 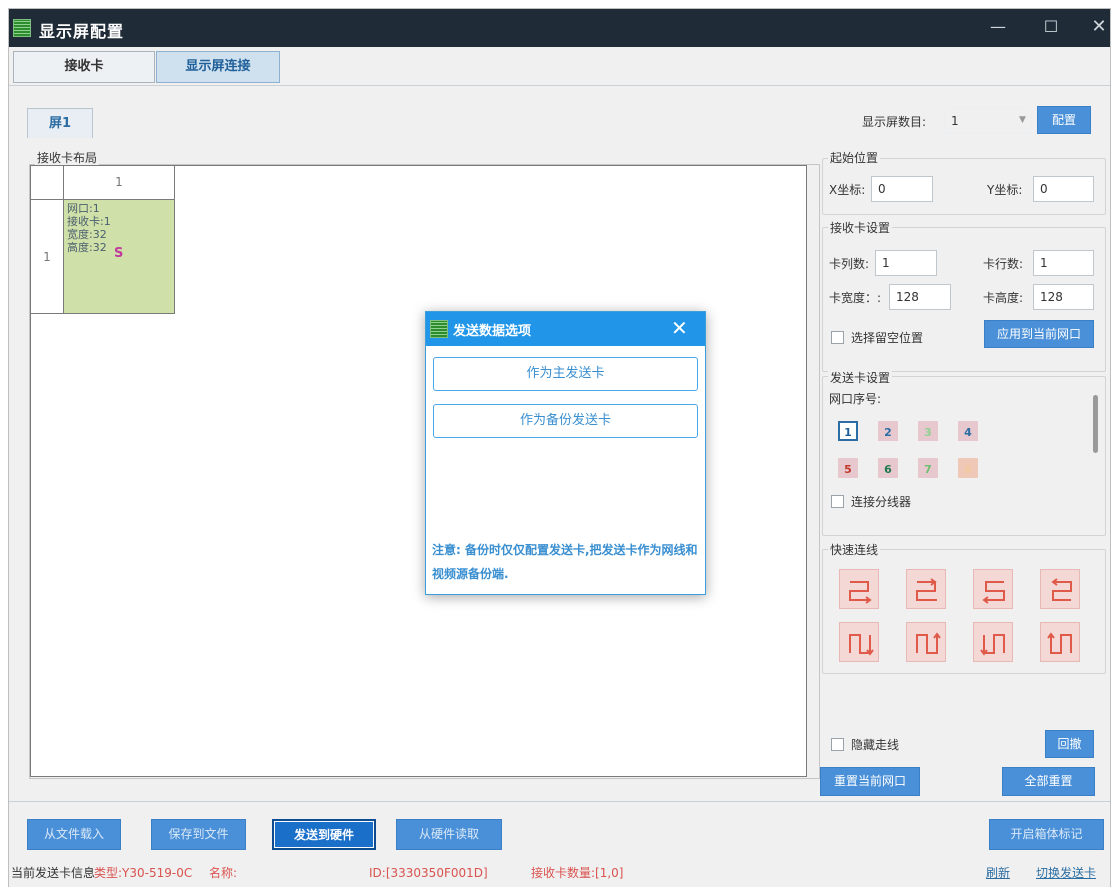 I want to click on sender-scrollbar, so click(x=1095, y=424).